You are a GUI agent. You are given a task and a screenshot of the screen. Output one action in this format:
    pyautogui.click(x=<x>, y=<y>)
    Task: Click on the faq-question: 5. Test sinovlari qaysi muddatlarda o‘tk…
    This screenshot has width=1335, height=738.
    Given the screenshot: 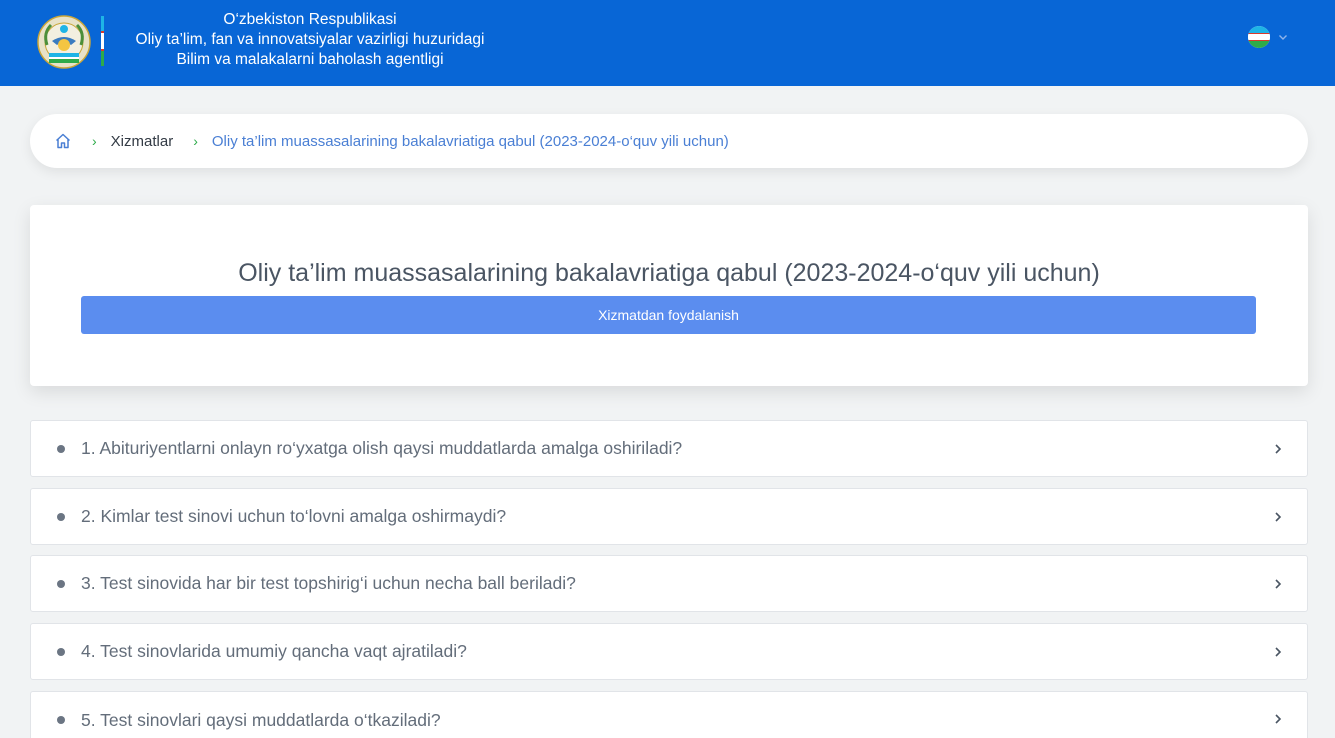 What is the action you would take?
    pyautogui.click(x=261, y=720)
    